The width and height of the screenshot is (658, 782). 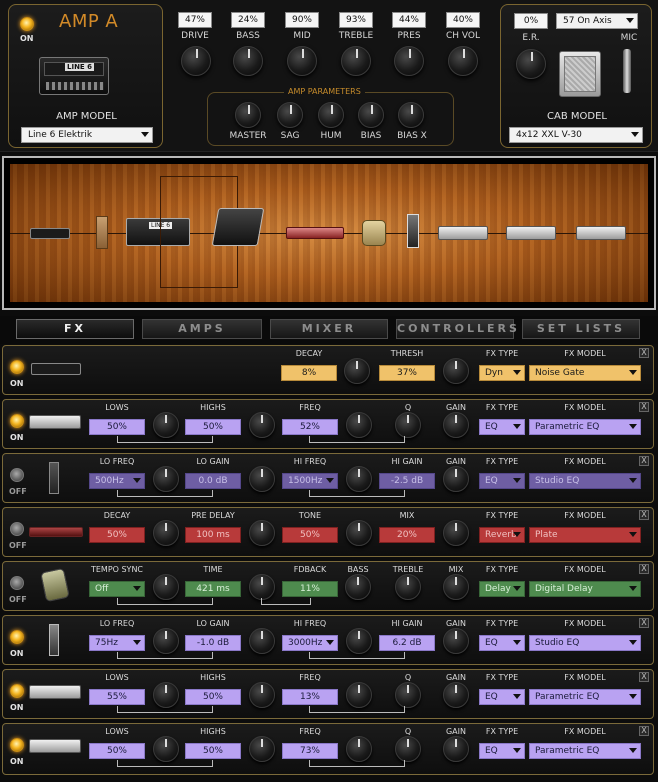 What do you see at coordinates (409, 61) in the screenshot?
I see `pres-knob` at bounding box center [409, 61].